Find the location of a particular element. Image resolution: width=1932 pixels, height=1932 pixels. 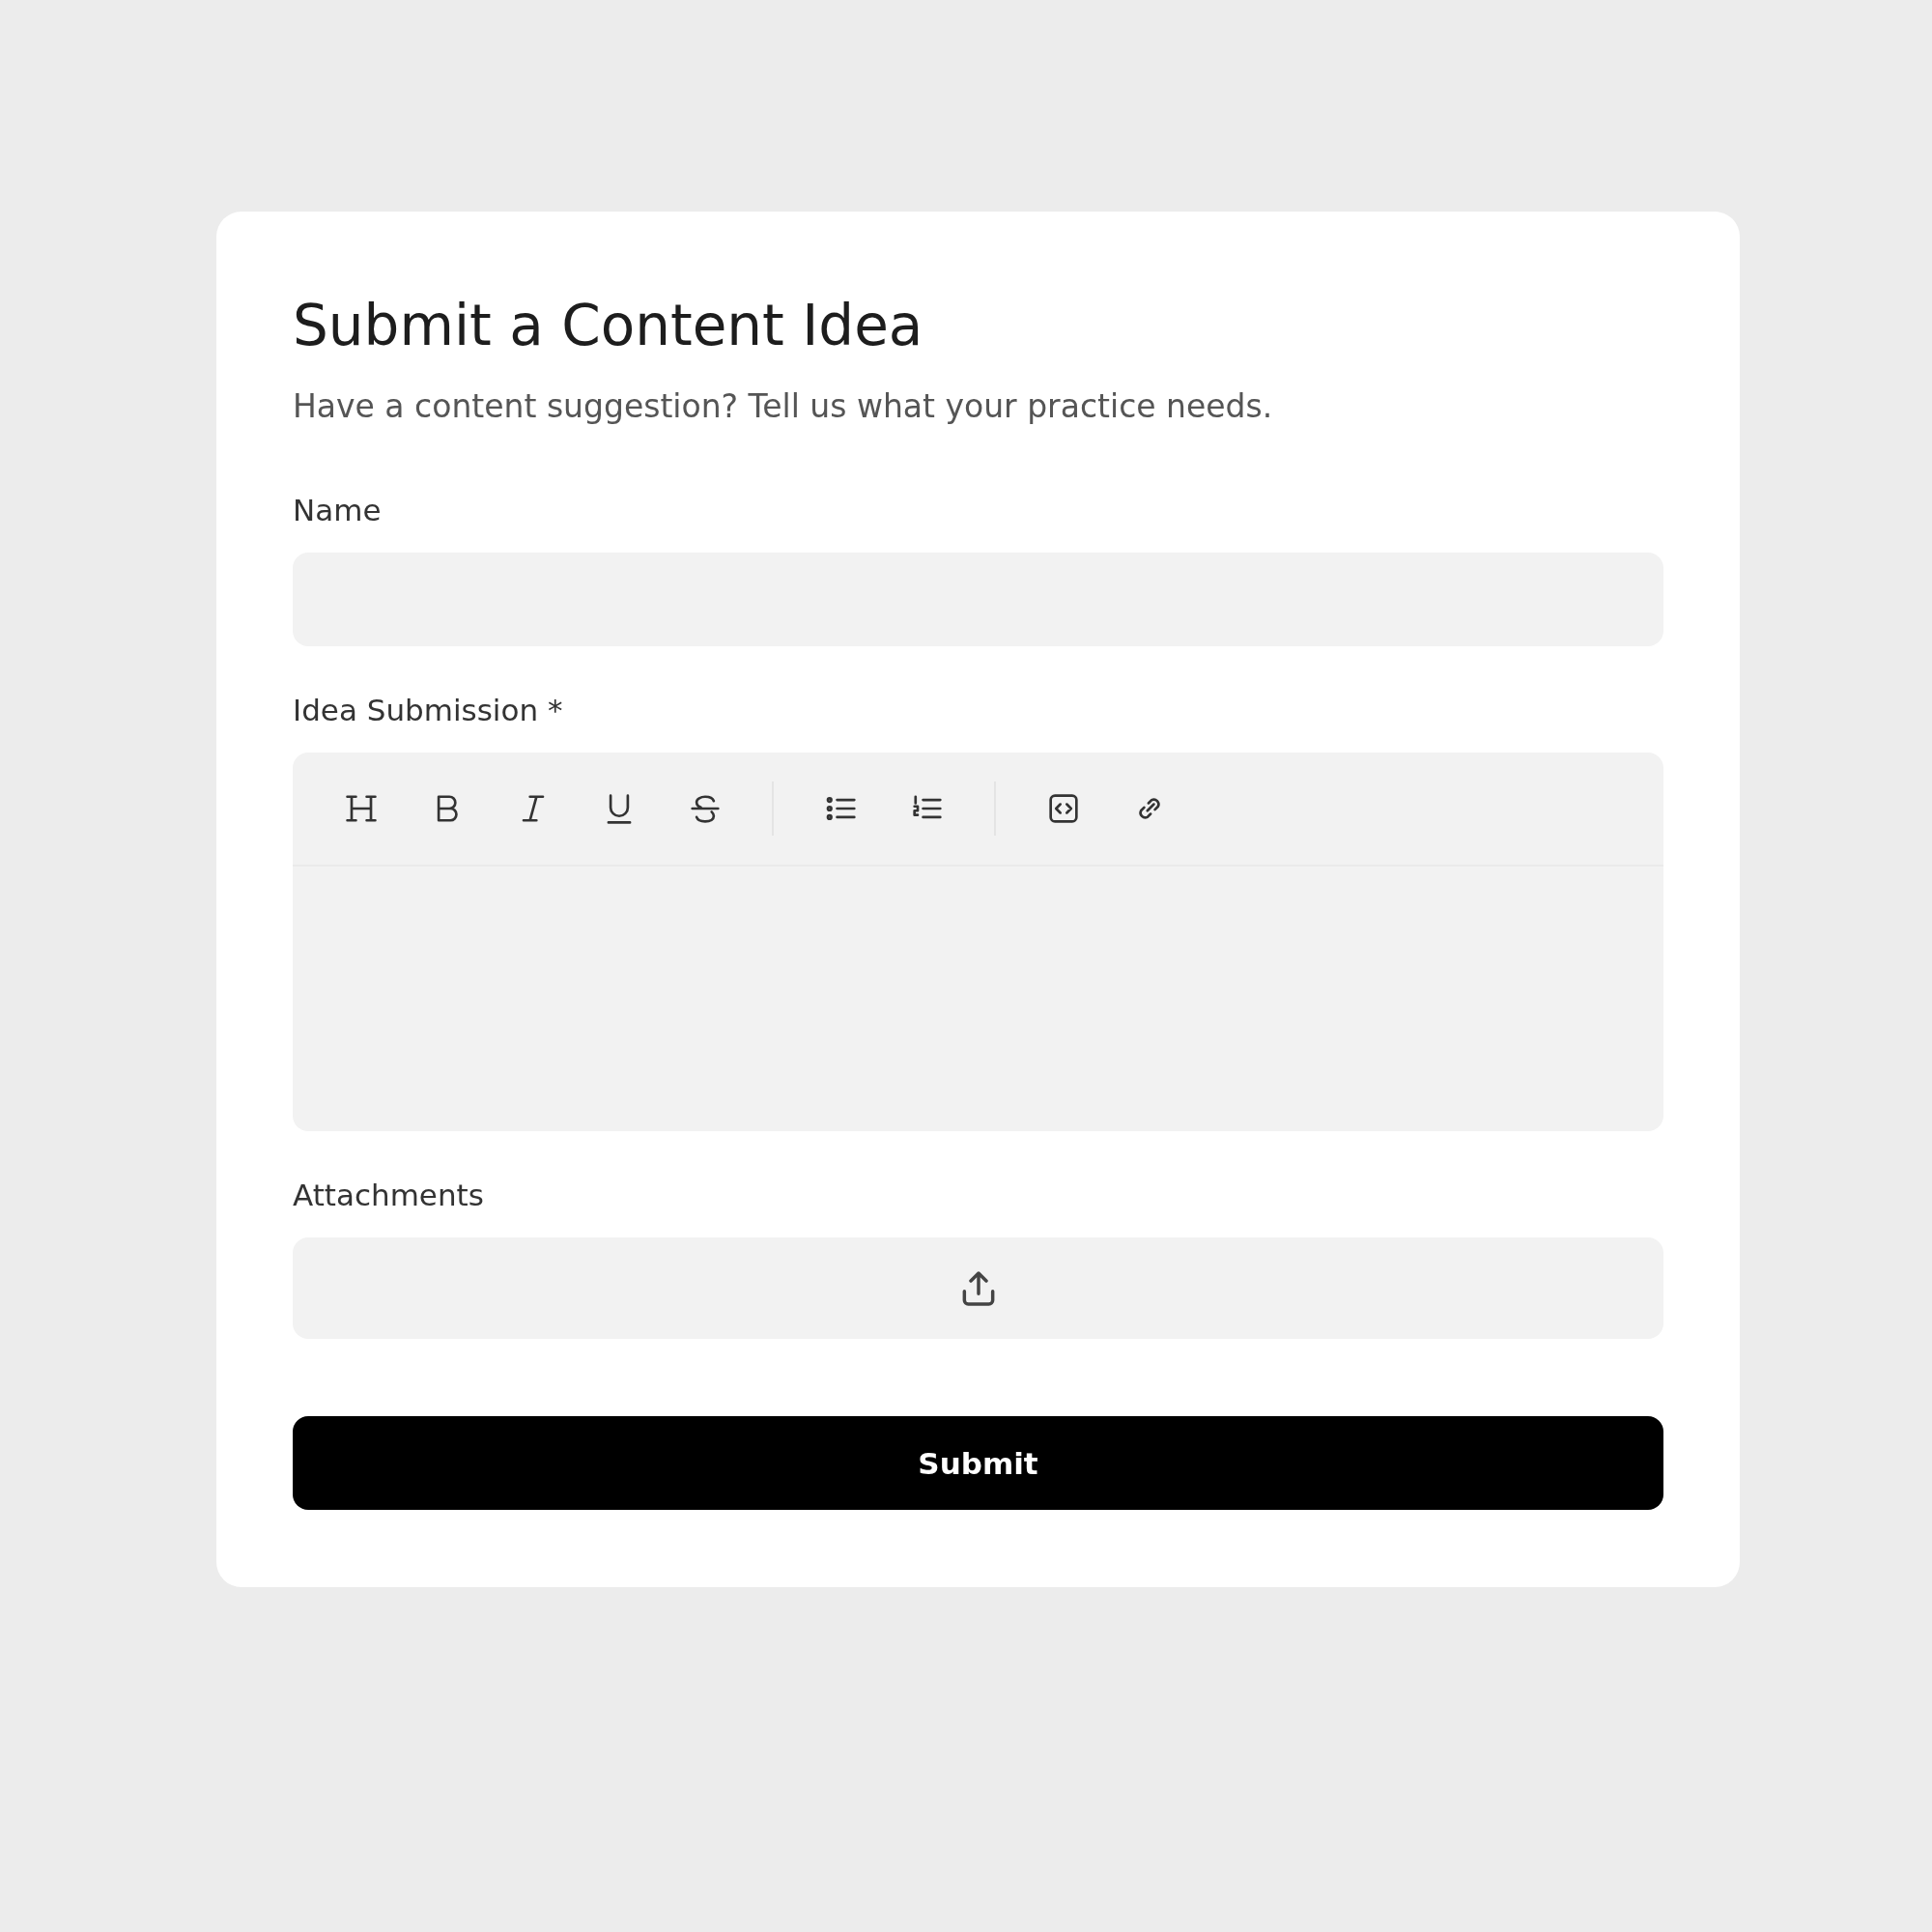

form-subtitle: Have a content suggestion? Tell us what your practice needs. is located at coordinates (783, 406).